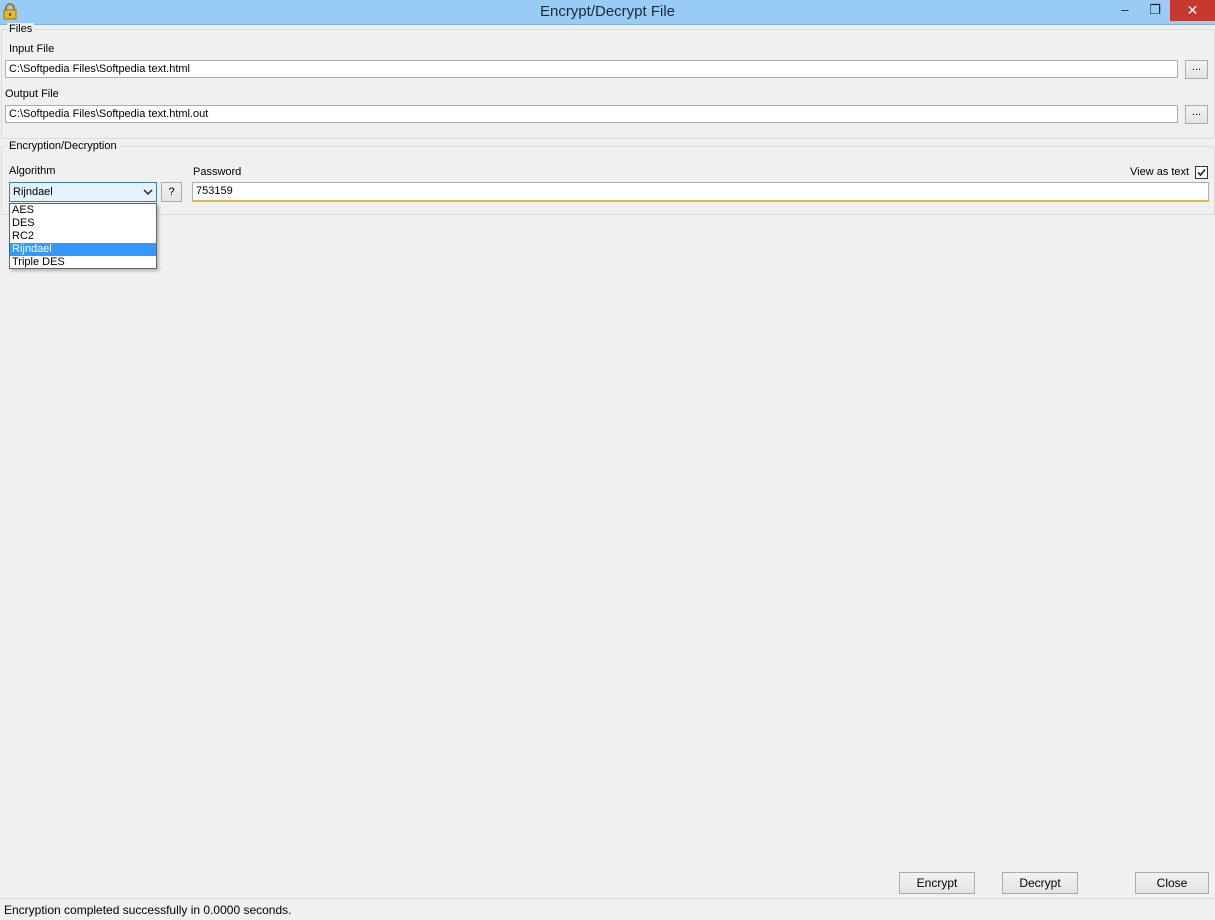 Image resolution: width=1215 pixels, height=920 pixels. I want to click on algorithm-label: Algorithm, so click(32, 171).